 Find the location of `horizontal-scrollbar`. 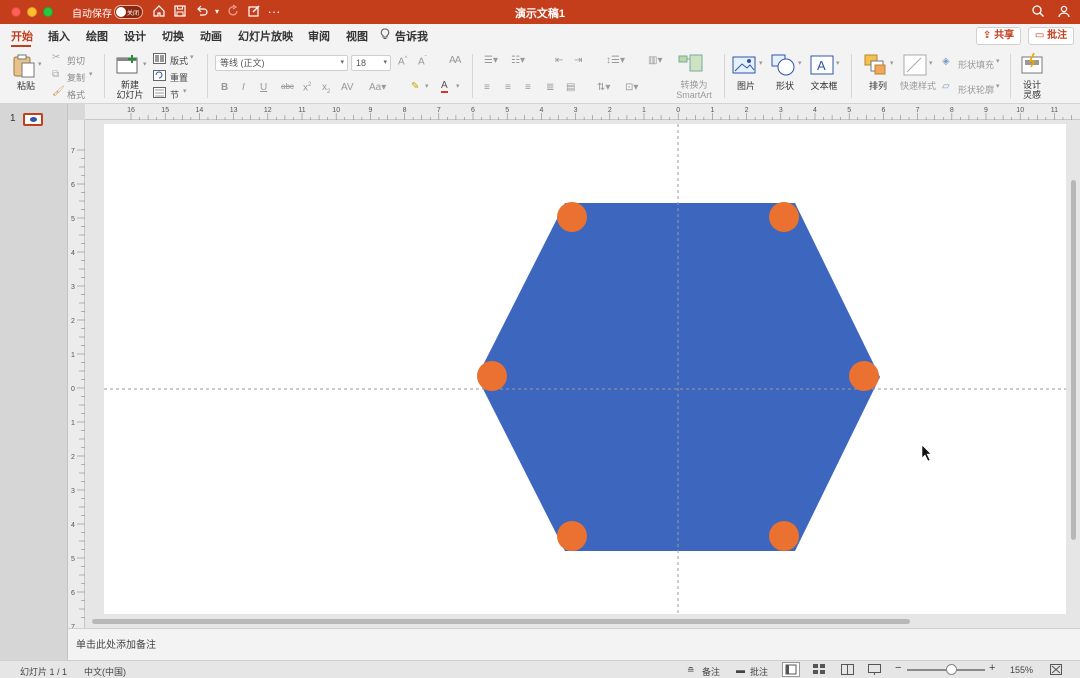

horizontal-scrollbar is located at coordinates (501, 621).